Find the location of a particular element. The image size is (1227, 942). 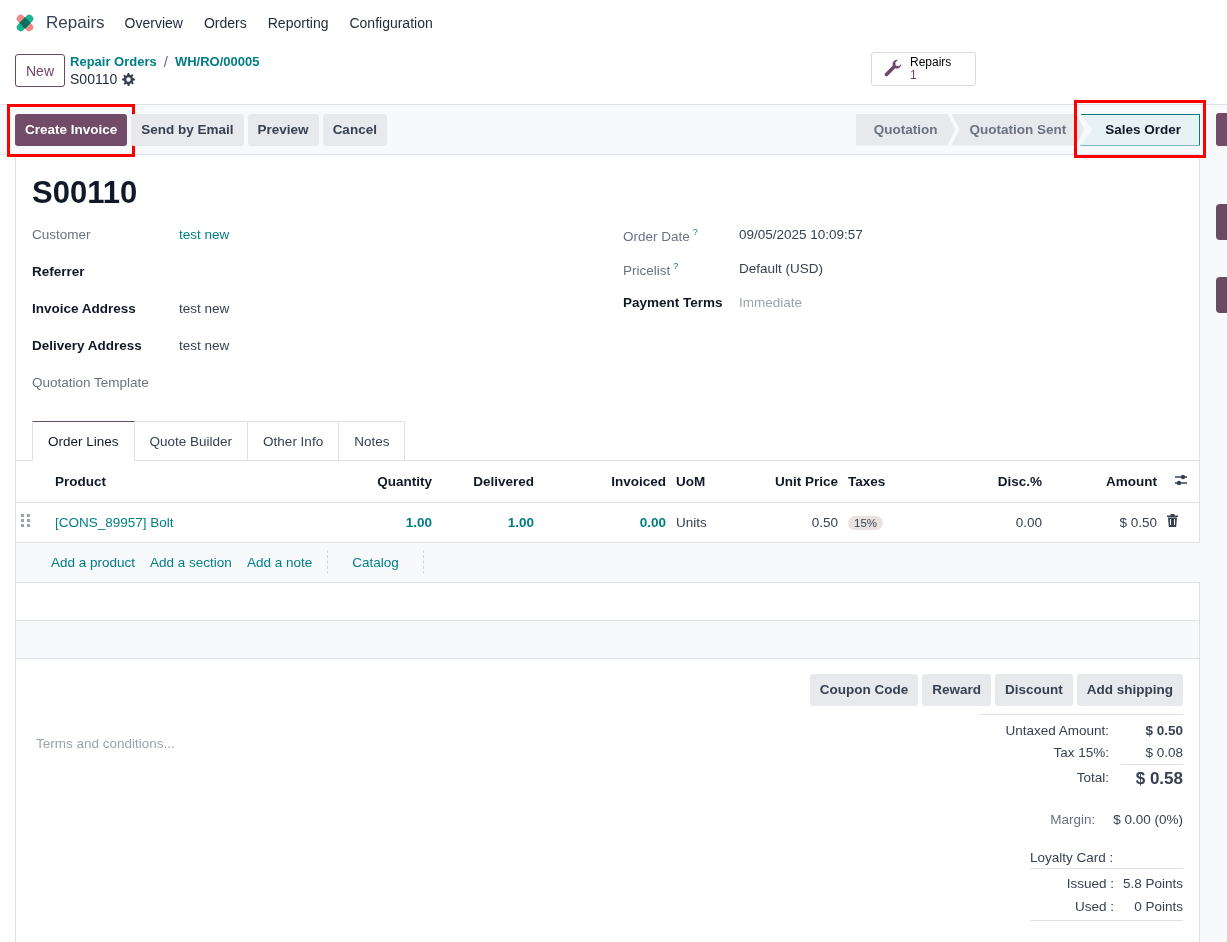

column-header: UoM is located at coordinates (716, 481).